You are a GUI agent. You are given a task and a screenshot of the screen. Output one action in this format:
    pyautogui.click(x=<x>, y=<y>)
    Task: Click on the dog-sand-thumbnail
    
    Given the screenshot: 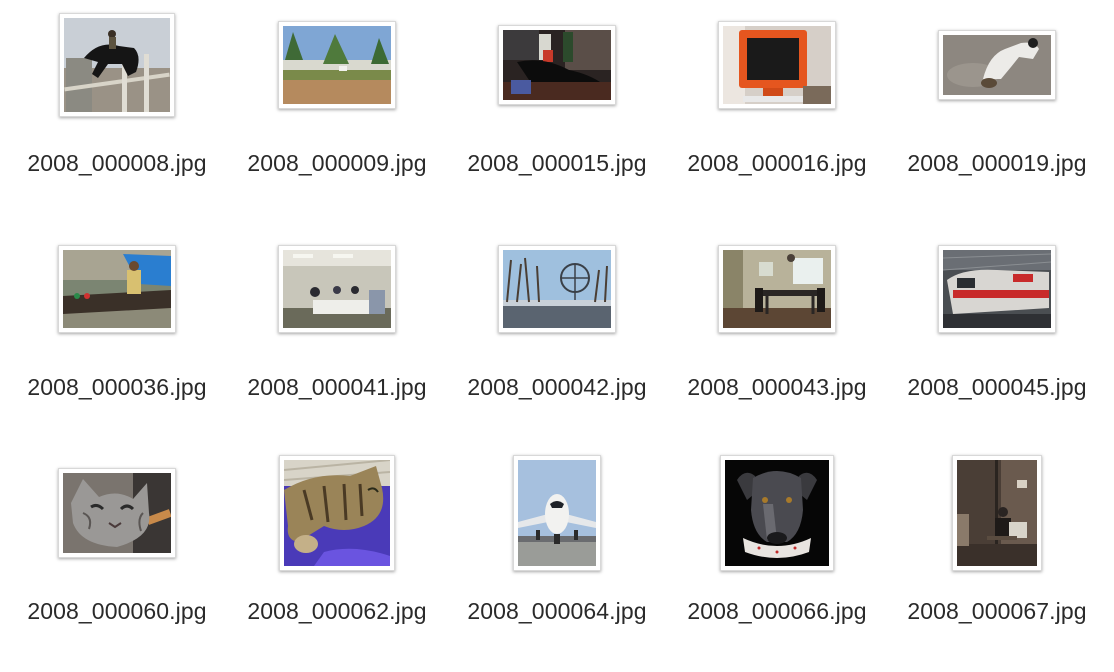 What is the action you would take?
    pyautogui.click(x=997, y=65)
    